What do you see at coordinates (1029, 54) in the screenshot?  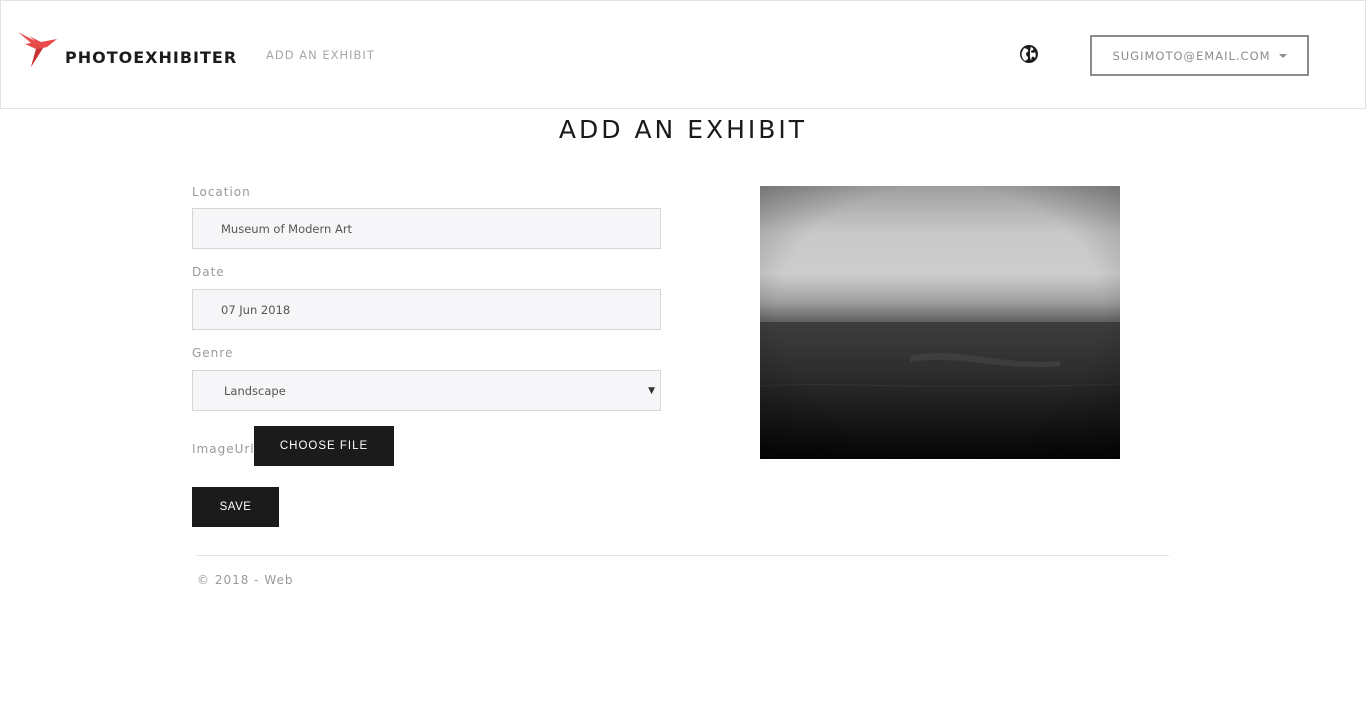 I see `globe-icon` at bounding box center [1029, 54].